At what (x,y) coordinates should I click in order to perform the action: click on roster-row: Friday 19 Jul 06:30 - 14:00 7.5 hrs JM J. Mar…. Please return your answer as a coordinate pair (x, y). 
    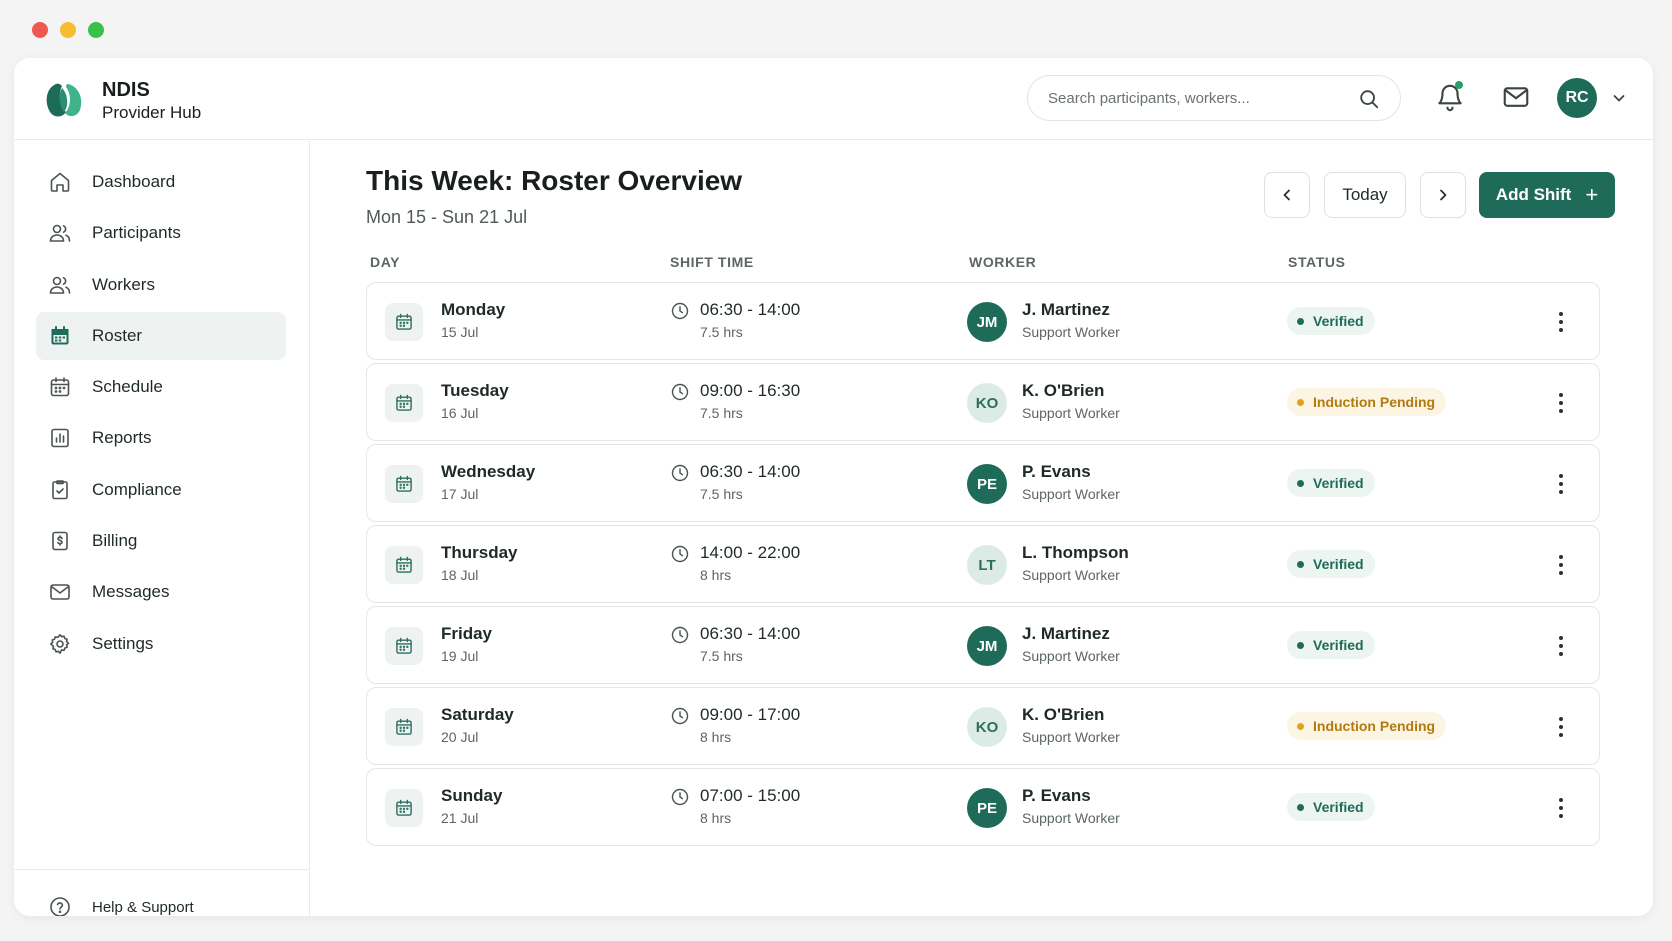
    Looking at the image, I should click on (983, 645).